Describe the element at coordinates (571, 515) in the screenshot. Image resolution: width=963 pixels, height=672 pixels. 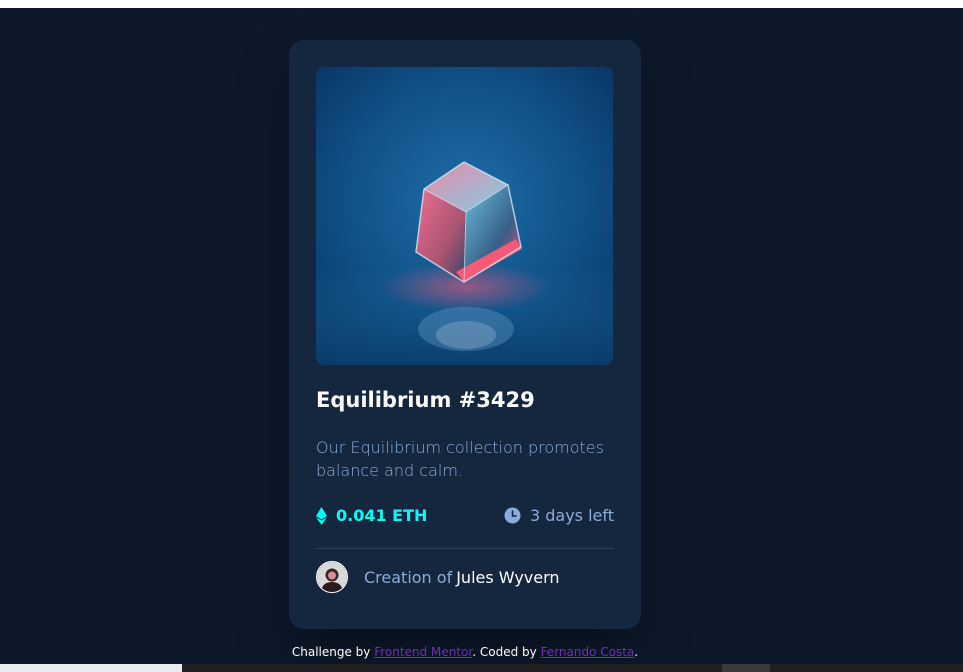
I see `time-left-value: 3 days left` at that location.